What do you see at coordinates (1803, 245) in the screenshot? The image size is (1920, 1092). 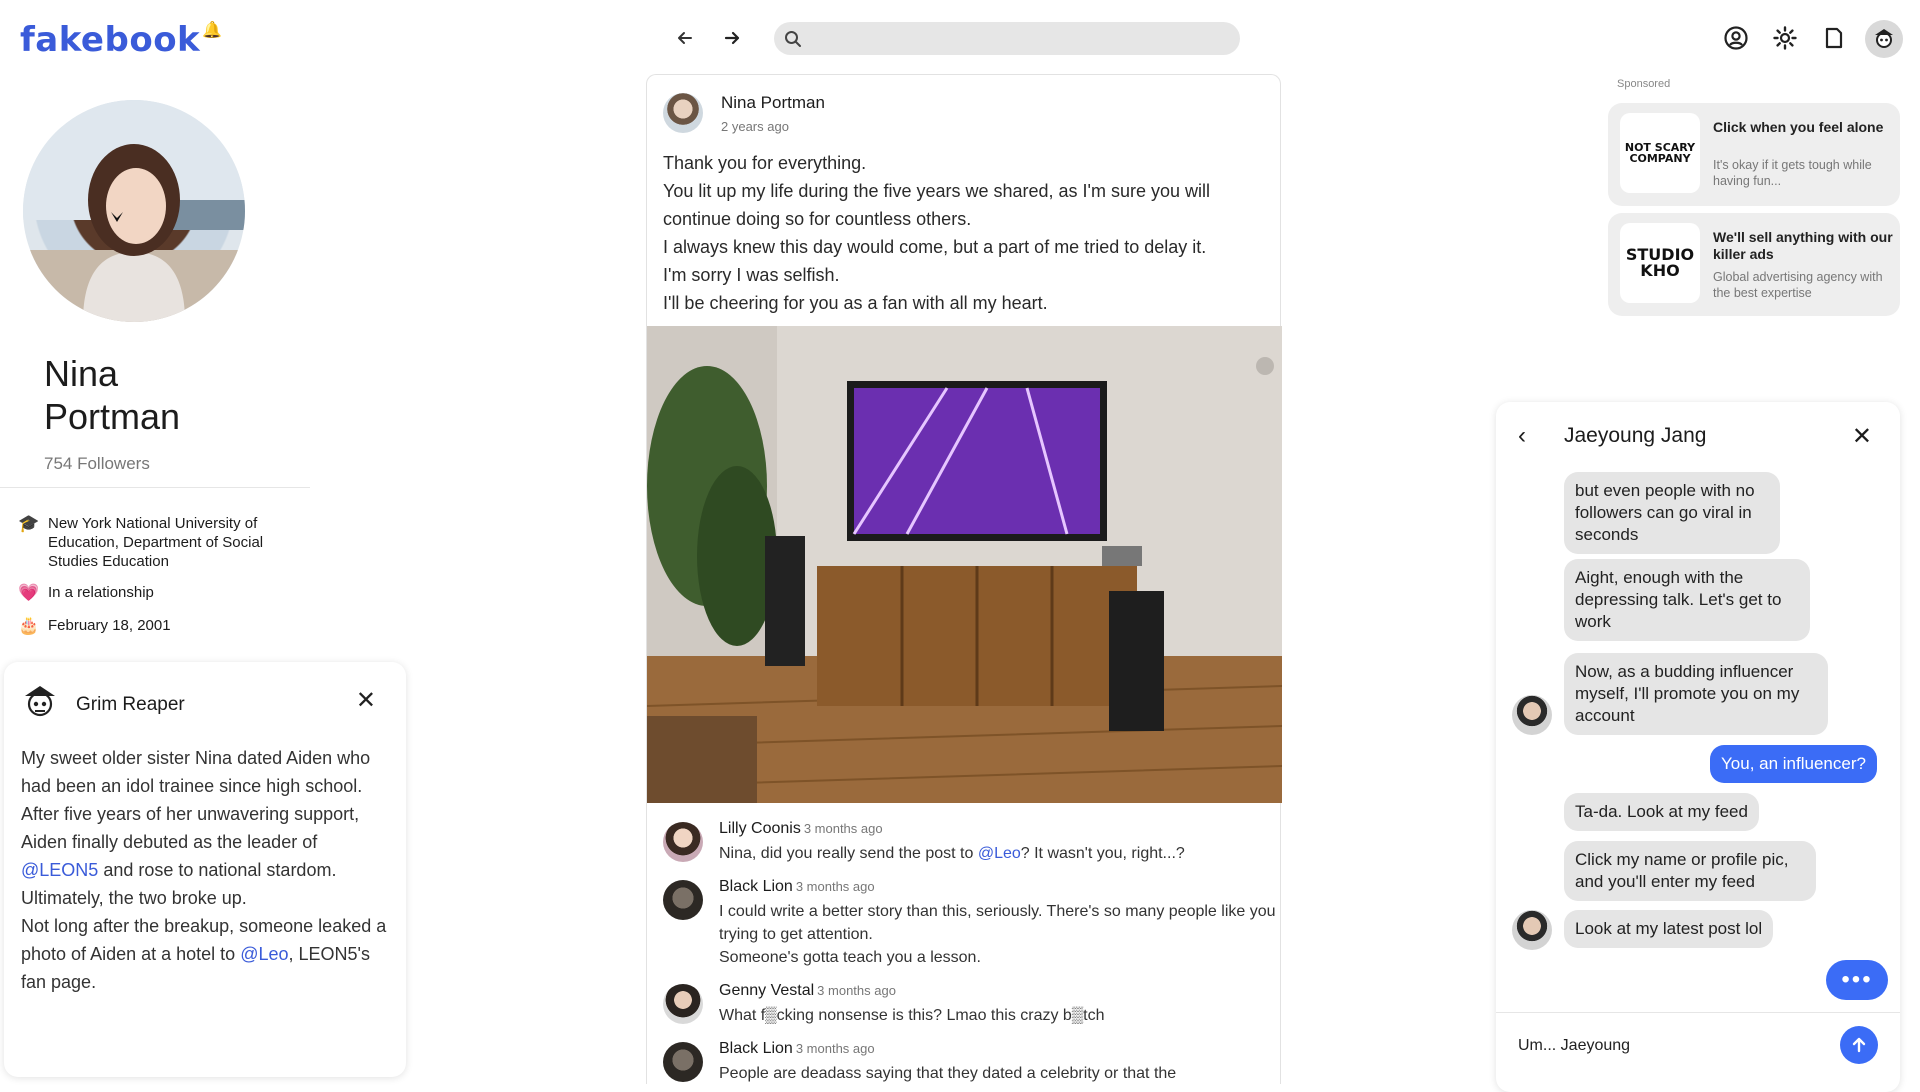 I see `ad-title: We'll sell anything with our killer ads` at bounding box center [1803, 245].